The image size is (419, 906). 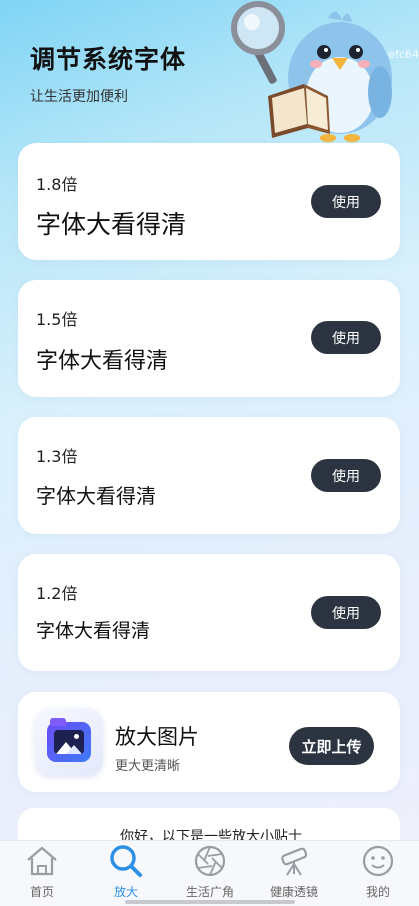 I want to click on aperture-icon, so click(x=210, y=861).